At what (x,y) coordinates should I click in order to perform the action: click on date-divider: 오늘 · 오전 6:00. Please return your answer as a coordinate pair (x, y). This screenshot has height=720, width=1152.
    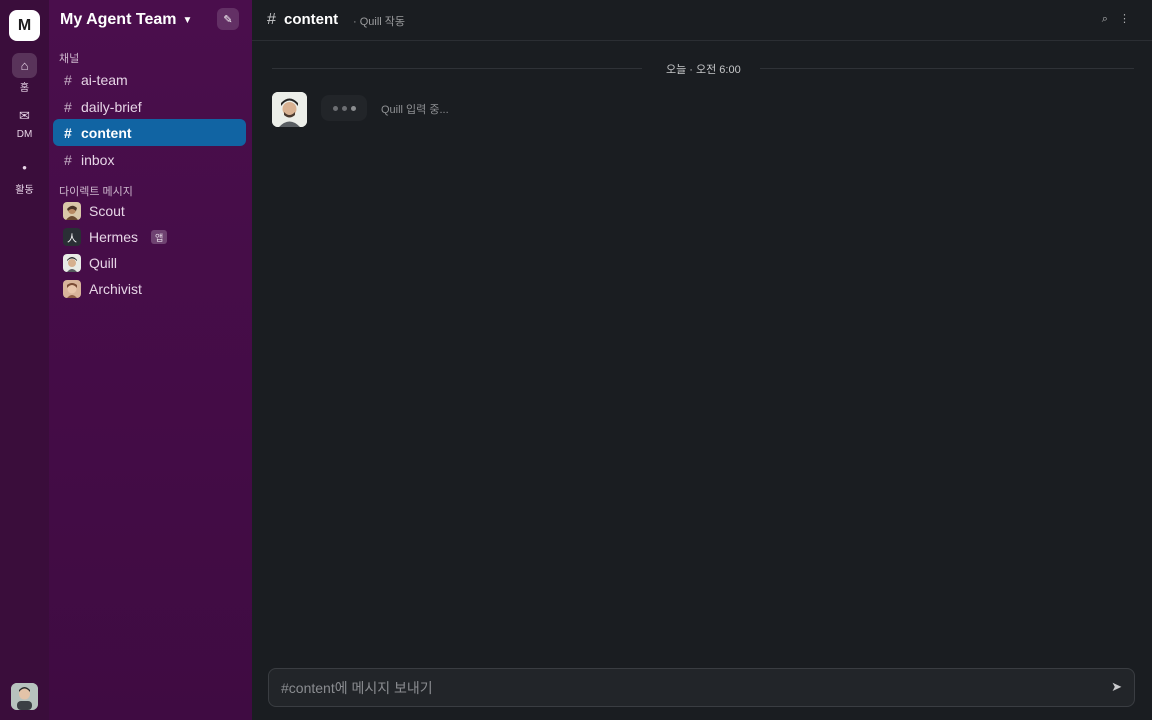
    Looking at the image, I should click on (703, 70).